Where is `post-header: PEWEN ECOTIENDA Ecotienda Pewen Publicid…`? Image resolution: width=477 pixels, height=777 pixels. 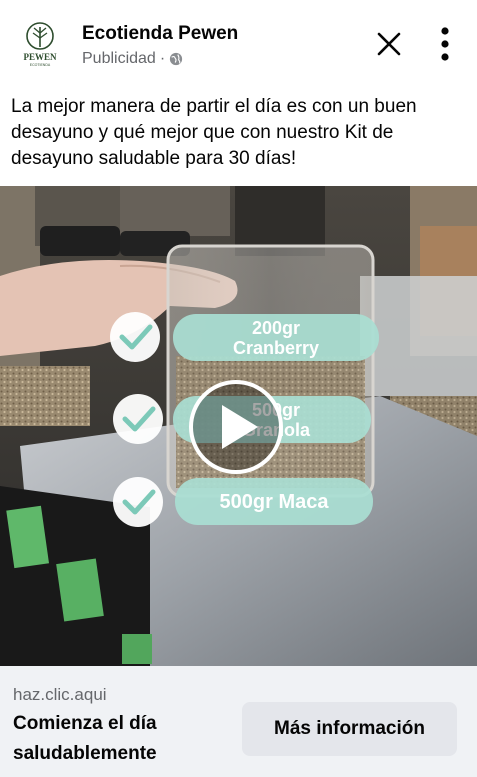 post-header: PEWEN ECOTIENDA Ecotienda Pewen Publicid… is located at coordinates (238, 44).